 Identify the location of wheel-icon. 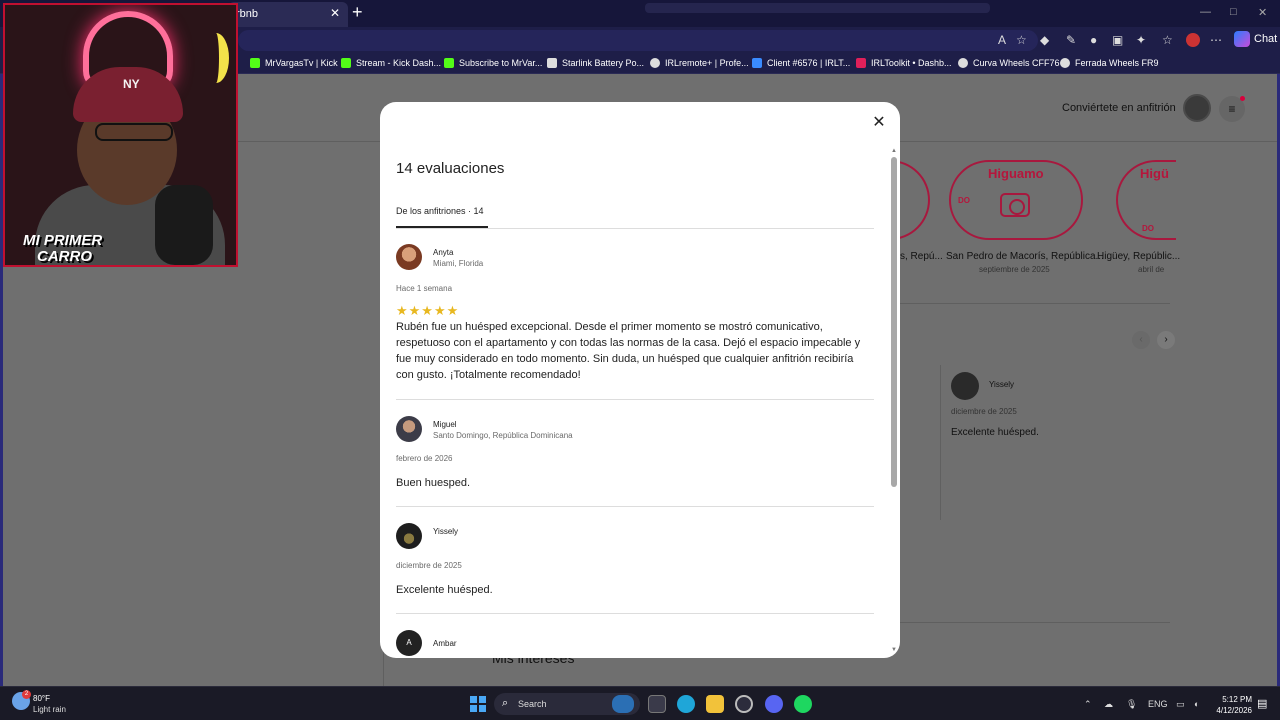
(963, 63).